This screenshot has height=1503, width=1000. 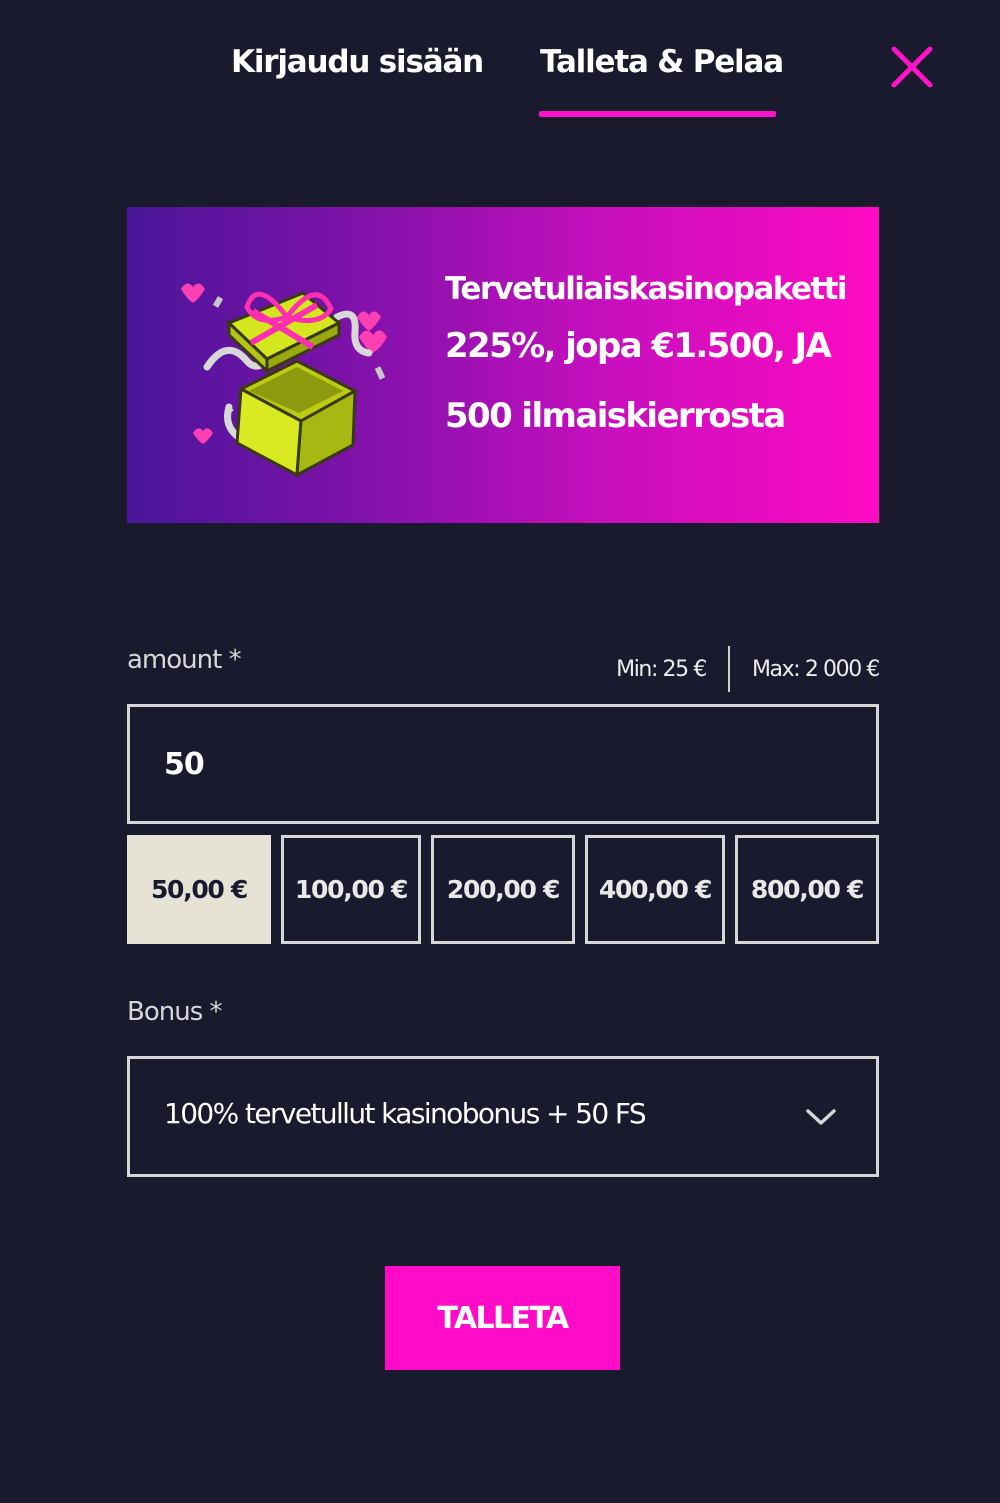 I want to click on bonus-select: 100% tervetullut kasinobonus + 50 FS, so click(x=503, y=1116).